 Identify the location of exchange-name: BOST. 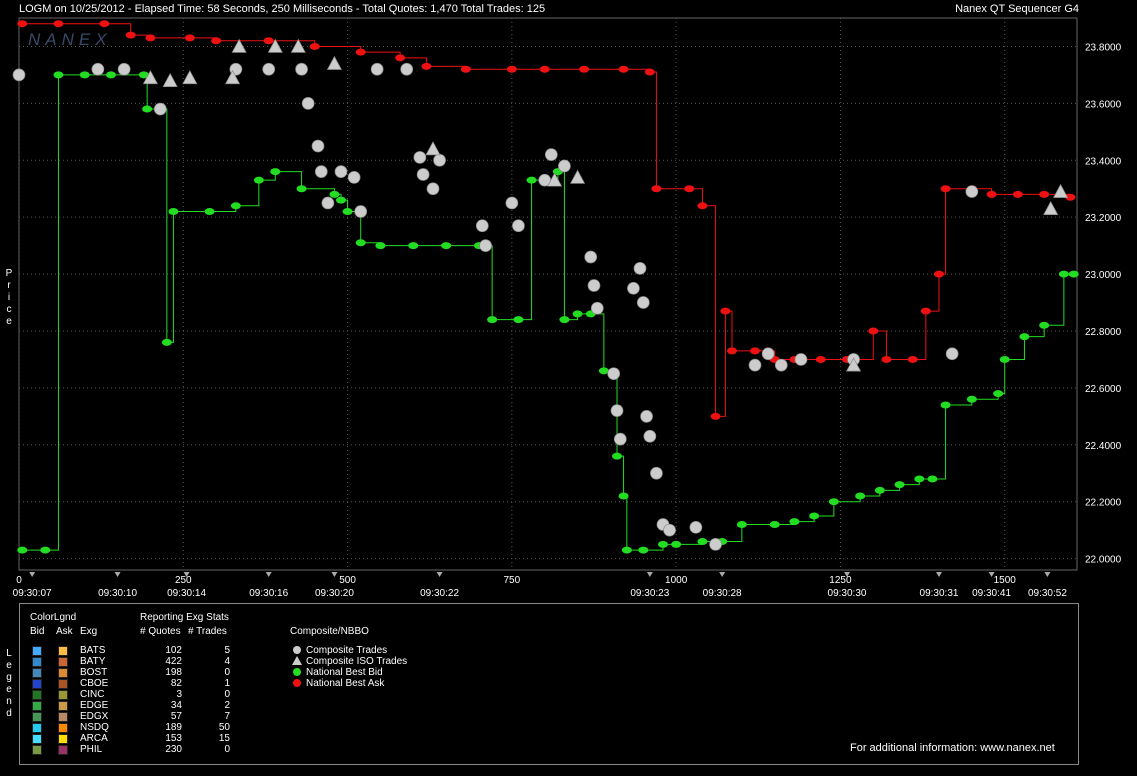
(94, 672).